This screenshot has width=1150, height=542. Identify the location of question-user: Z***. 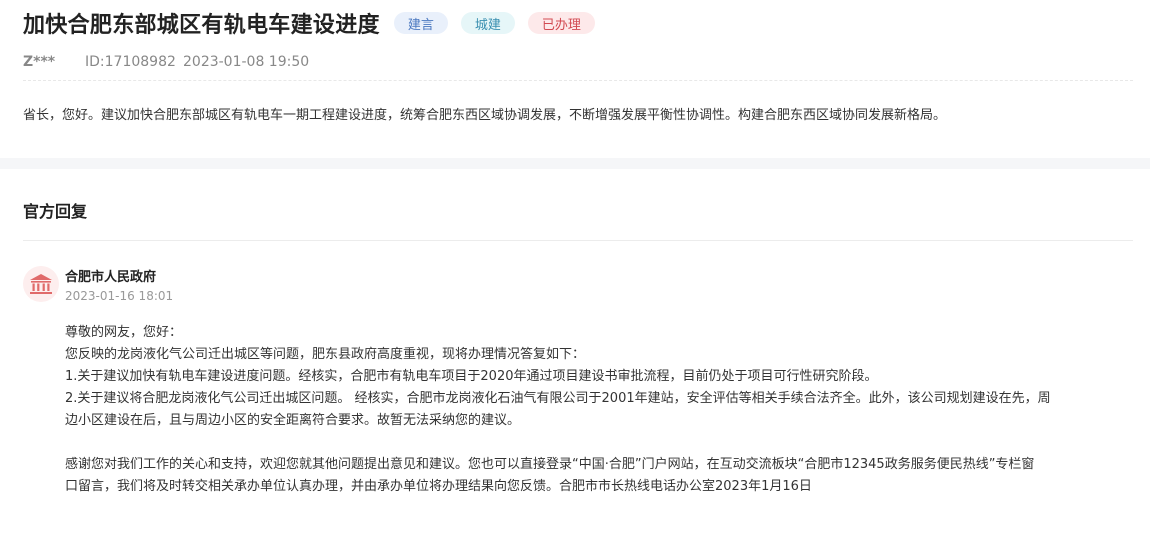
(39, 62).